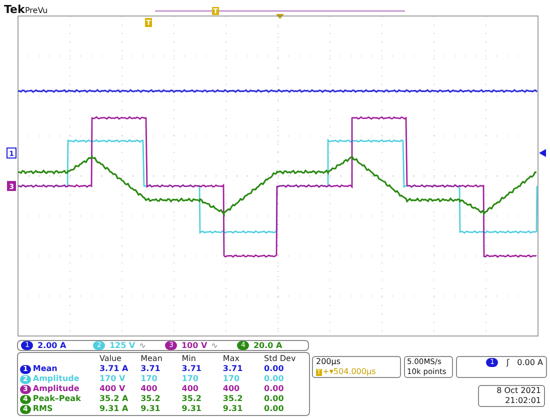 The image size is (550, 418). What do you see at coordinates (349, 372) in the screenshot?
I see `delay-value: +▾504.000µs` at bounding box center [349, 372].